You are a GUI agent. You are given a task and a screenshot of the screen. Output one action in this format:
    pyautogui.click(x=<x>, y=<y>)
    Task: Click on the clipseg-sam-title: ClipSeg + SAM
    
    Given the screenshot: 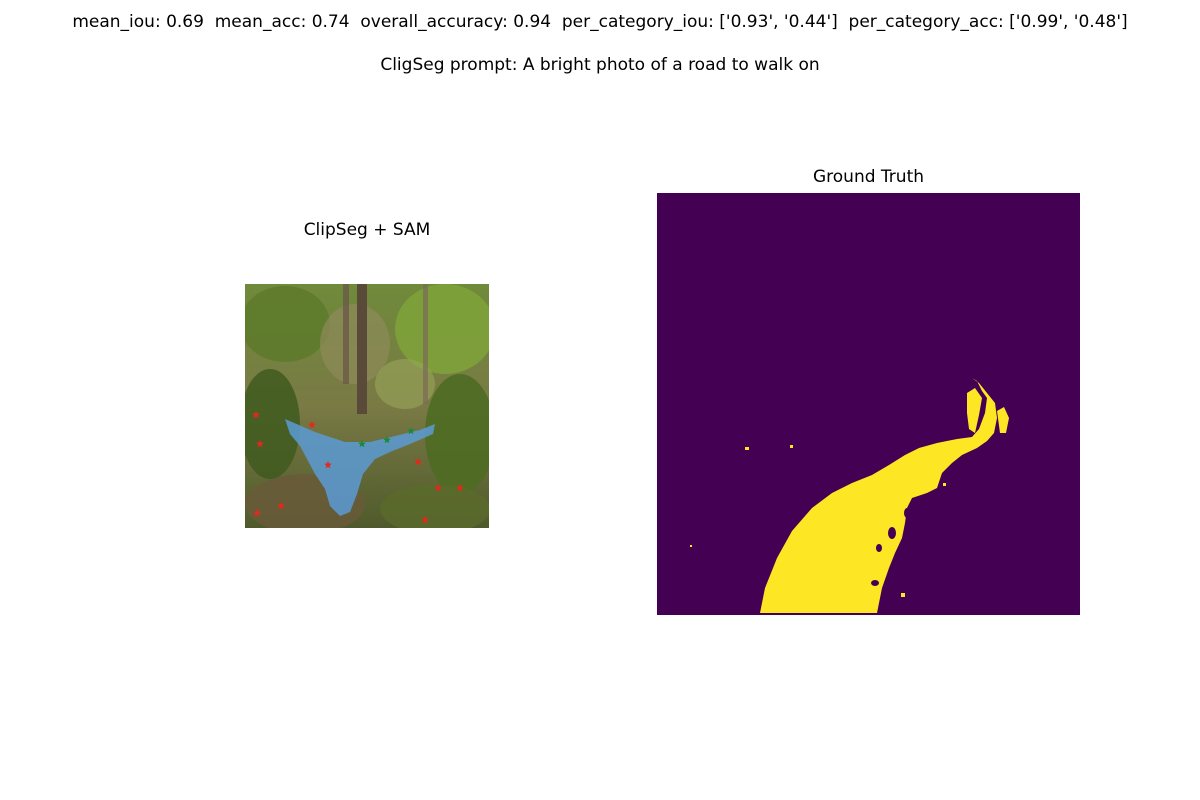 What is the action you would take?
    pyautogui.click(x=367, y=230)
    